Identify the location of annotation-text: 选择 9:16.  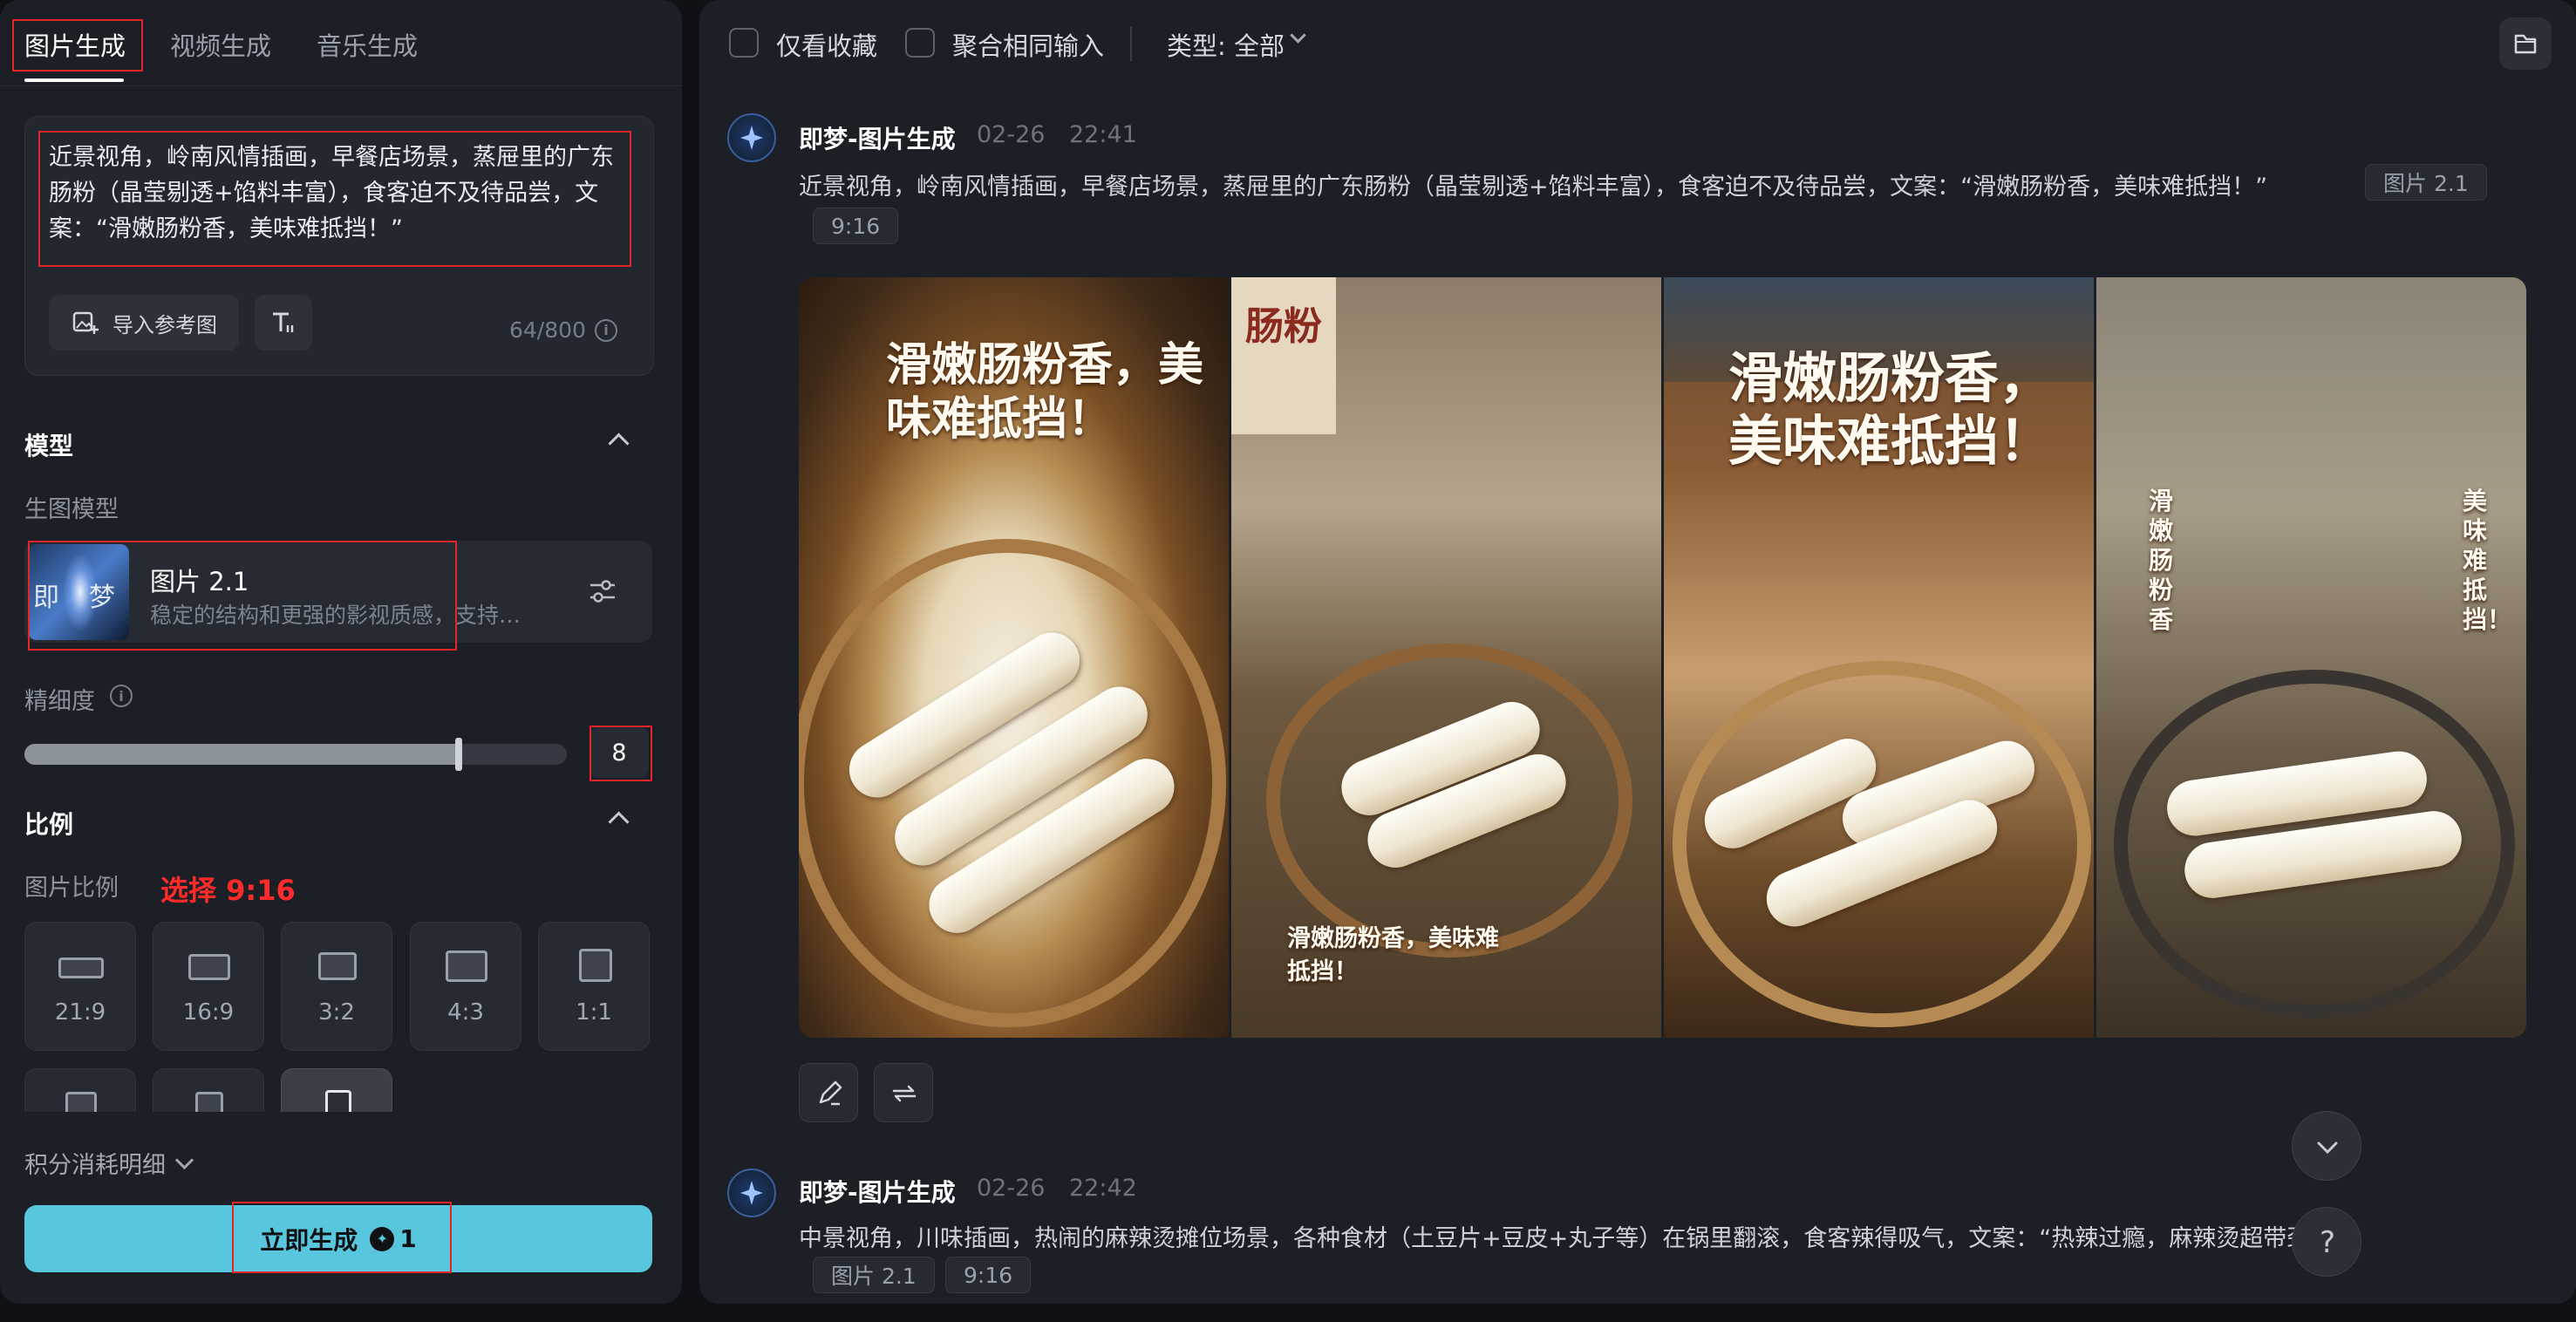
(228, 891).